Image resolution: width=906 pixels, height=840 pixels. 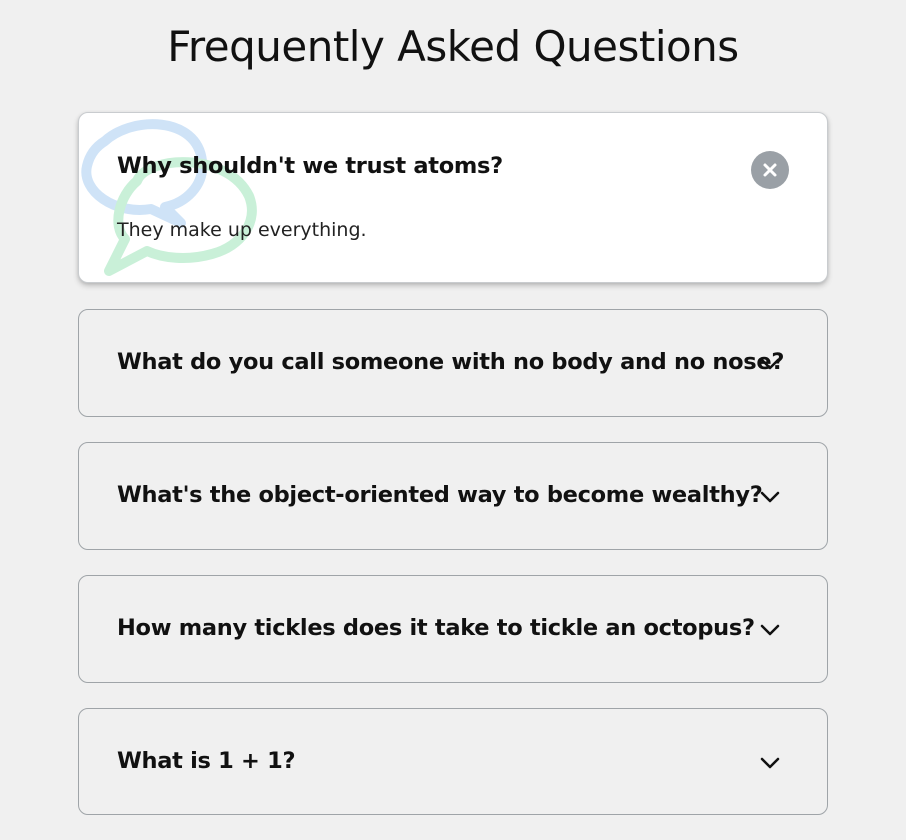 I want to click on faq-item-5: What is 1 + 1?, so click(x=453, y=761).